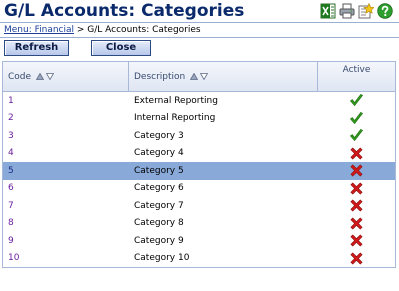  Describe the element at coordinates (176, 100) in the screenshot. I see `cell-description: External Reporting` at that location.